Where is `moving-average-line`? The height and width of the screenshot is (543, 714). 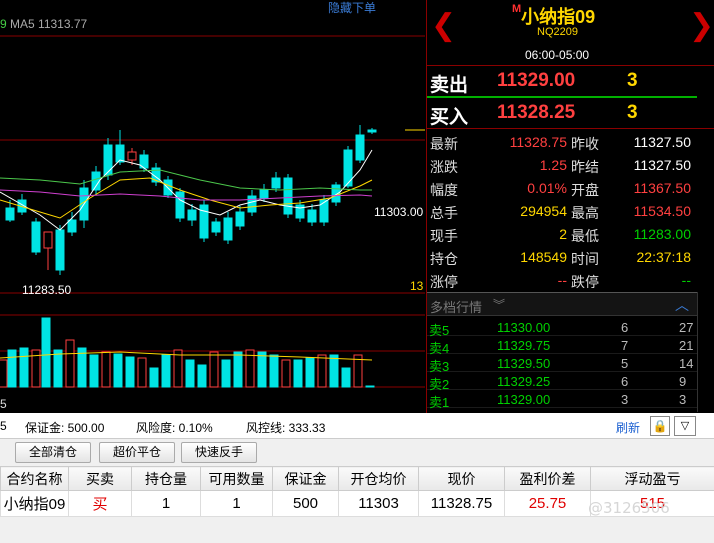
moving-average-line is located at coordinates (186, 180).